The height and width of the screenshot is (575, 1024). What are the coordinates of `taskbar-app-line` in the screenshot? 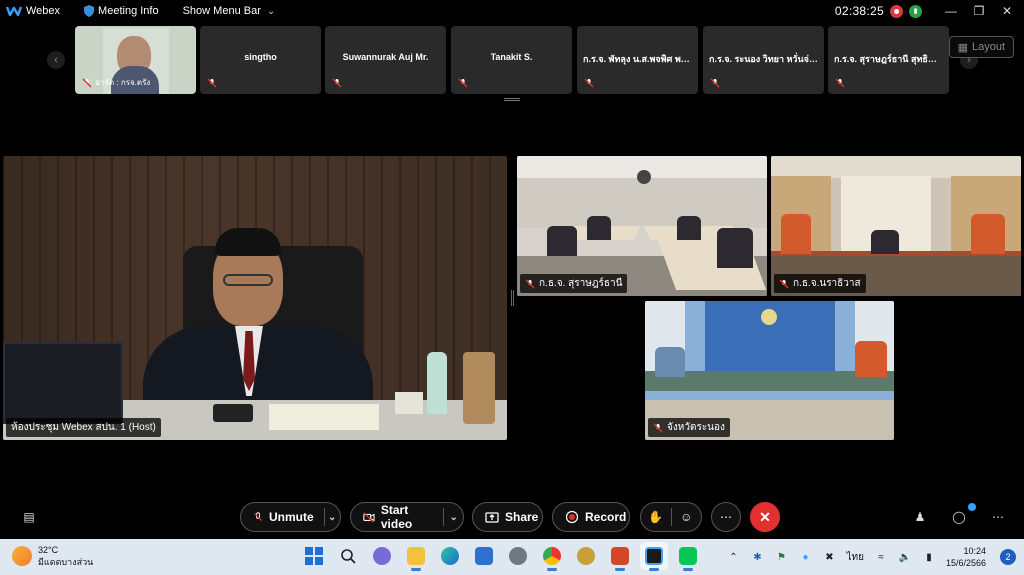 It's located at (688, 556).